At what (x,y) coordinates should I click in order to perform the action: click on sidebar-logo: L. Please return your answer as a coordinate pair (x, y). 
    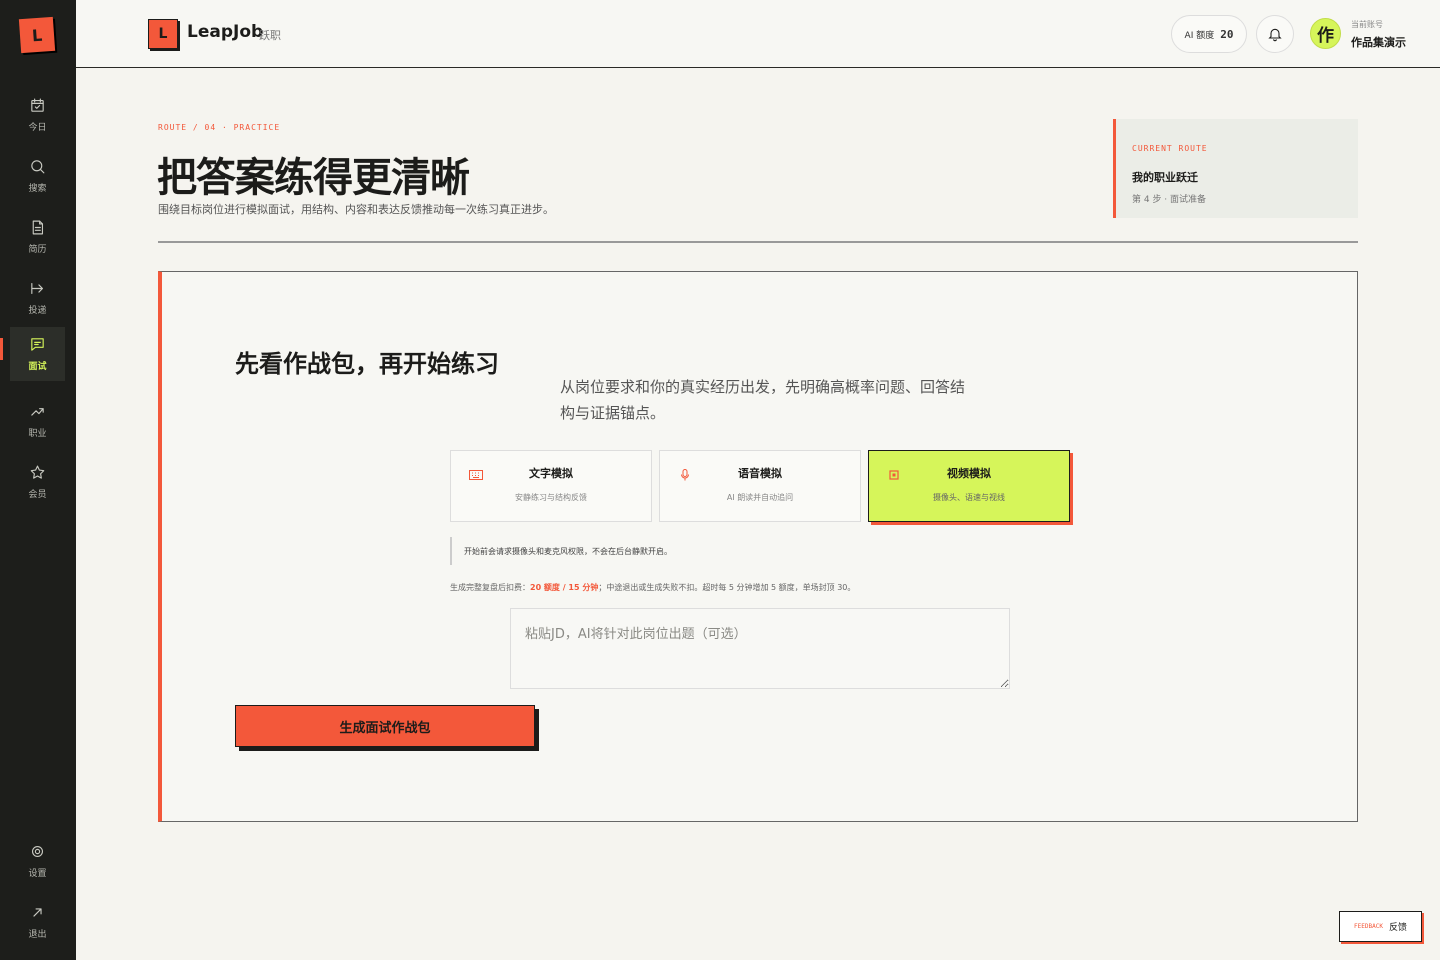
    Looking at the image, I should click on (37, 35).